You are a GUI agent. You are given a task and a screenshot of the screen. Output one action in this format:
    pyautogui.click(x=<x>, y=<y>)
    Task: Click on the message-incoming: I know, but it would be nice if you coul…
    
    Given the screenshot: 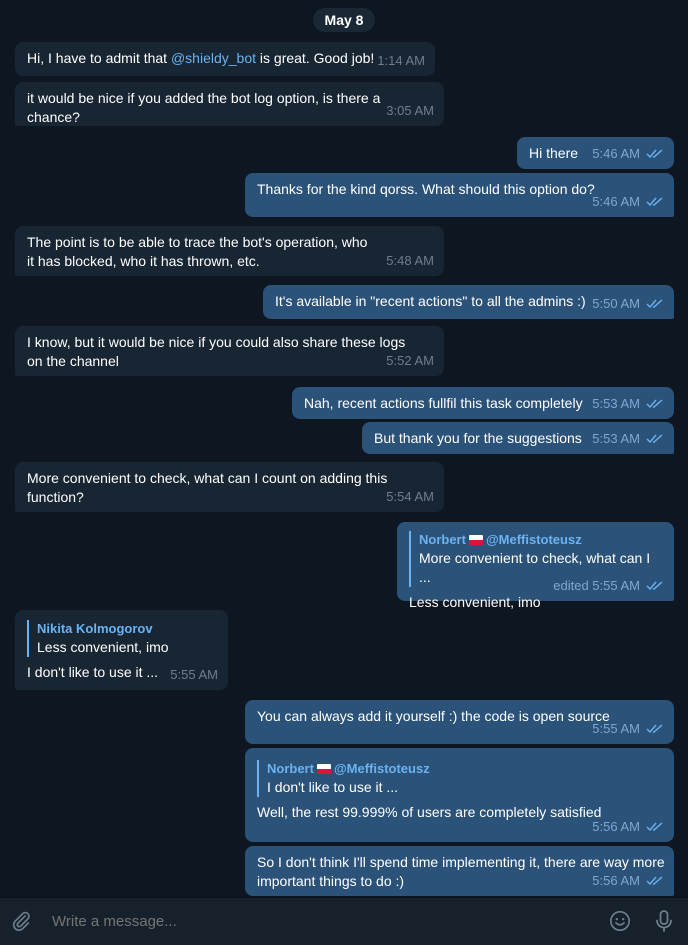 What is the action you would take?
    pyautogui.click(x=229, y=351)
    